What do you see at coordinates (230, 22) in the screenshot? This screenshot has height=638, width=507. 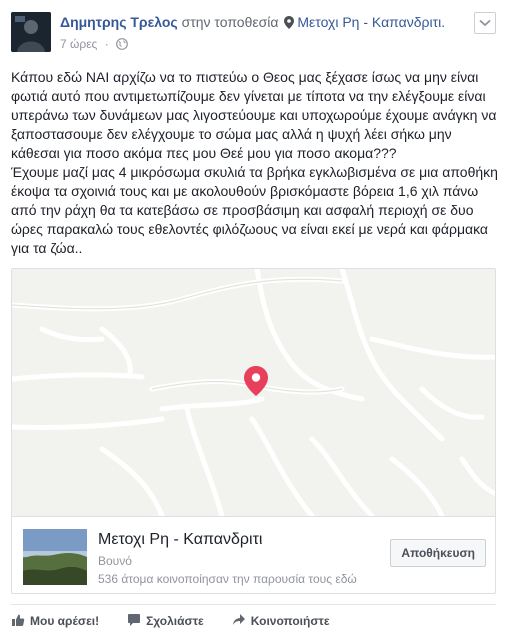 I see `at-location-text: στην τοποθεσία` at bounding box center [230, 22].